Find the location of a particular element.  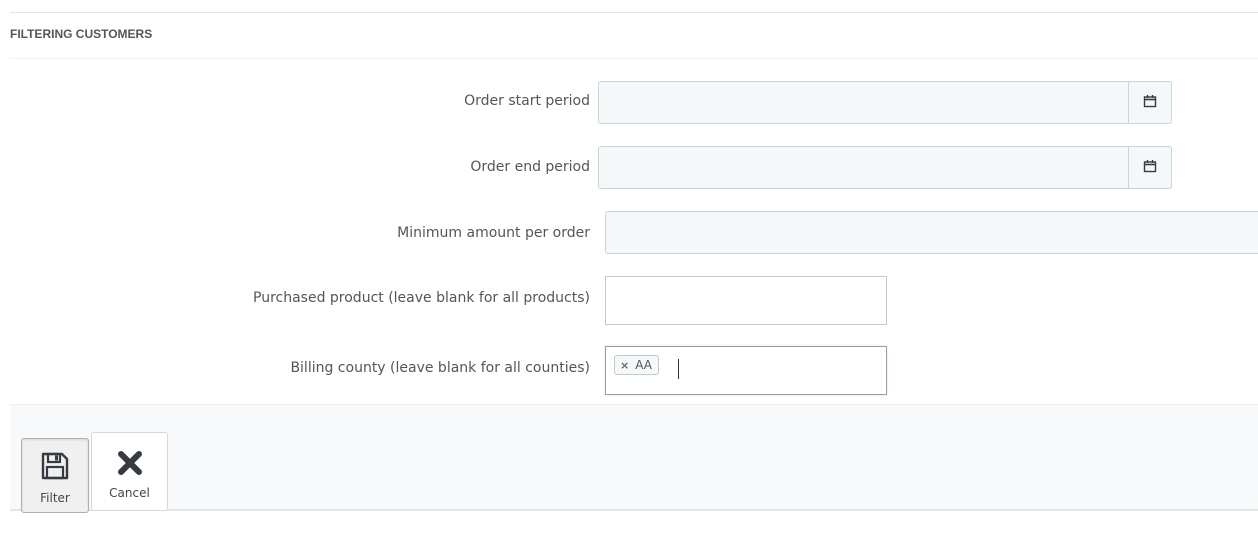

order-end-calendar-button is located at coordinates (1150, 167).